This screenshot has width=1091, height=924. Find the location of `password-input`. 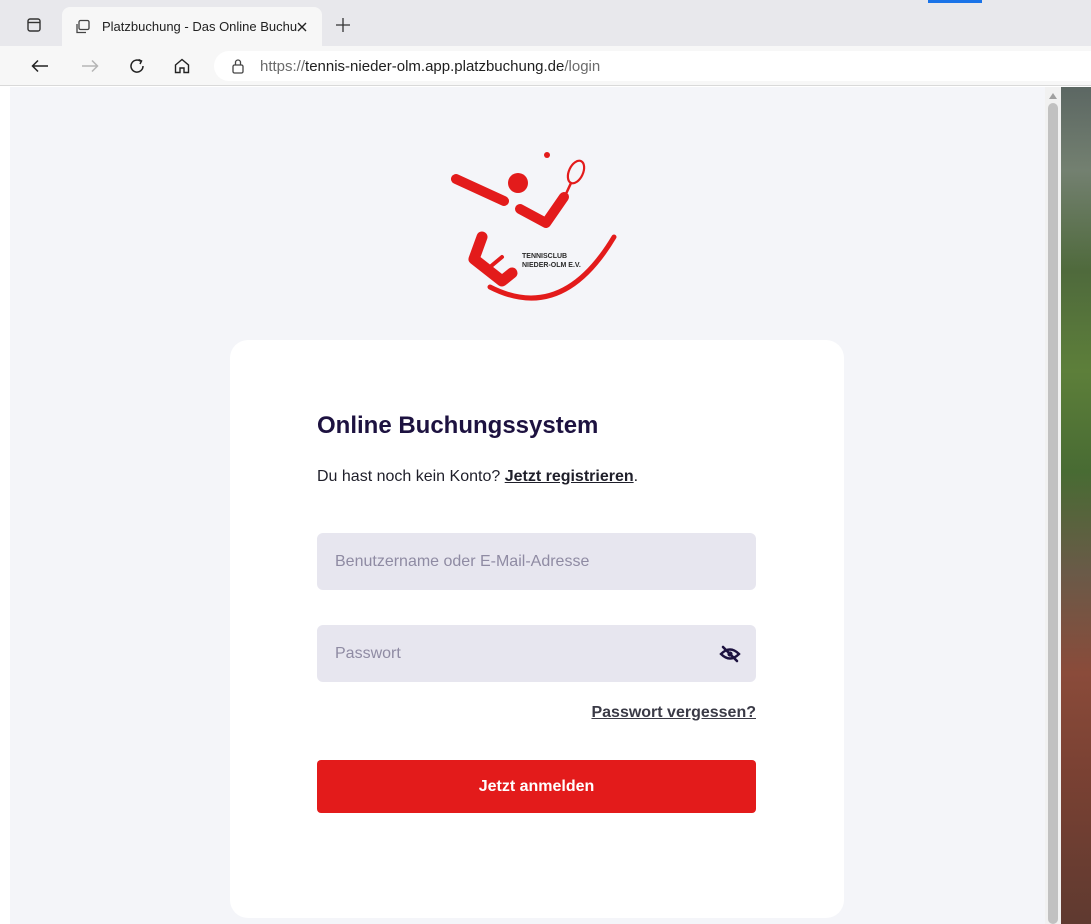

password-input is located at coordinates (536, 653).